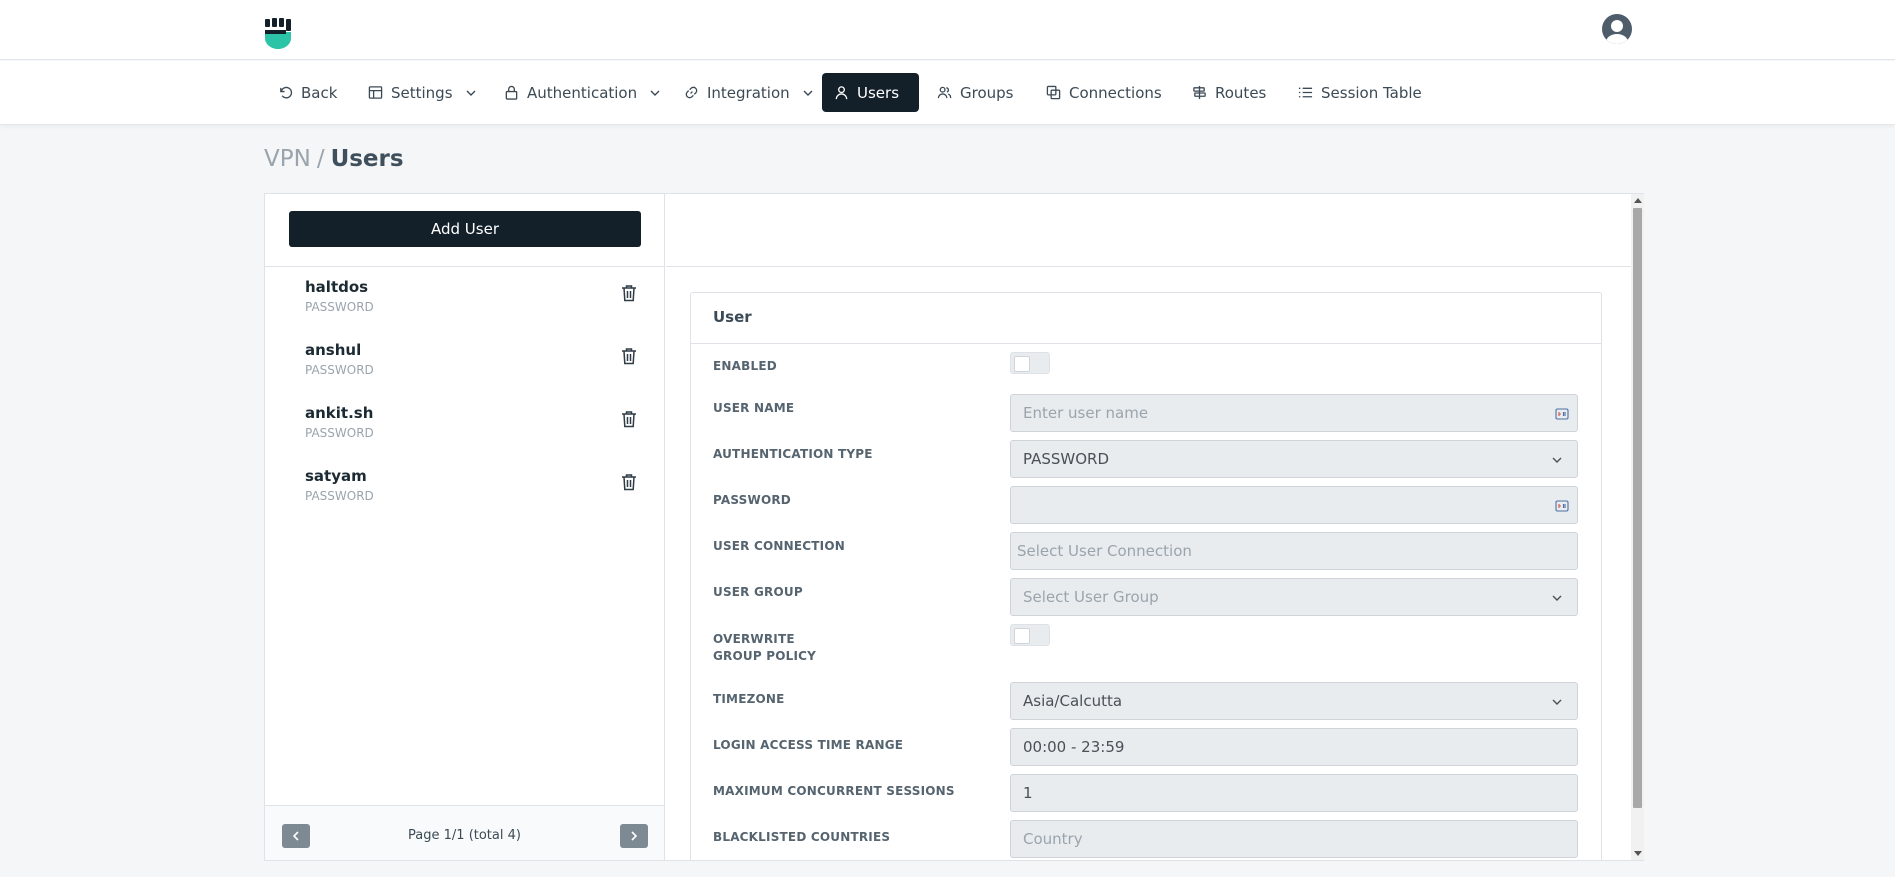 This screenshot has width=1895, height=877. Describe the element at coordinates (987, 92) in the screenshot. I see `nav-groups-label: Groups` at that location.